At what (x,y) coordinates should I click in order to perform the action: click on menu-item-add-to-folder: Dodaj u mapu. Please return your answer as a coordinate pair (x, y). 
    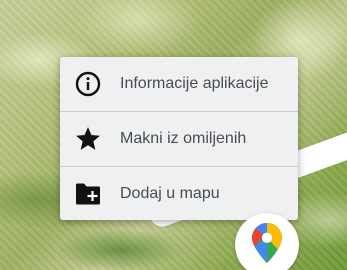
    Looking at the image, I should click on (179, 193).